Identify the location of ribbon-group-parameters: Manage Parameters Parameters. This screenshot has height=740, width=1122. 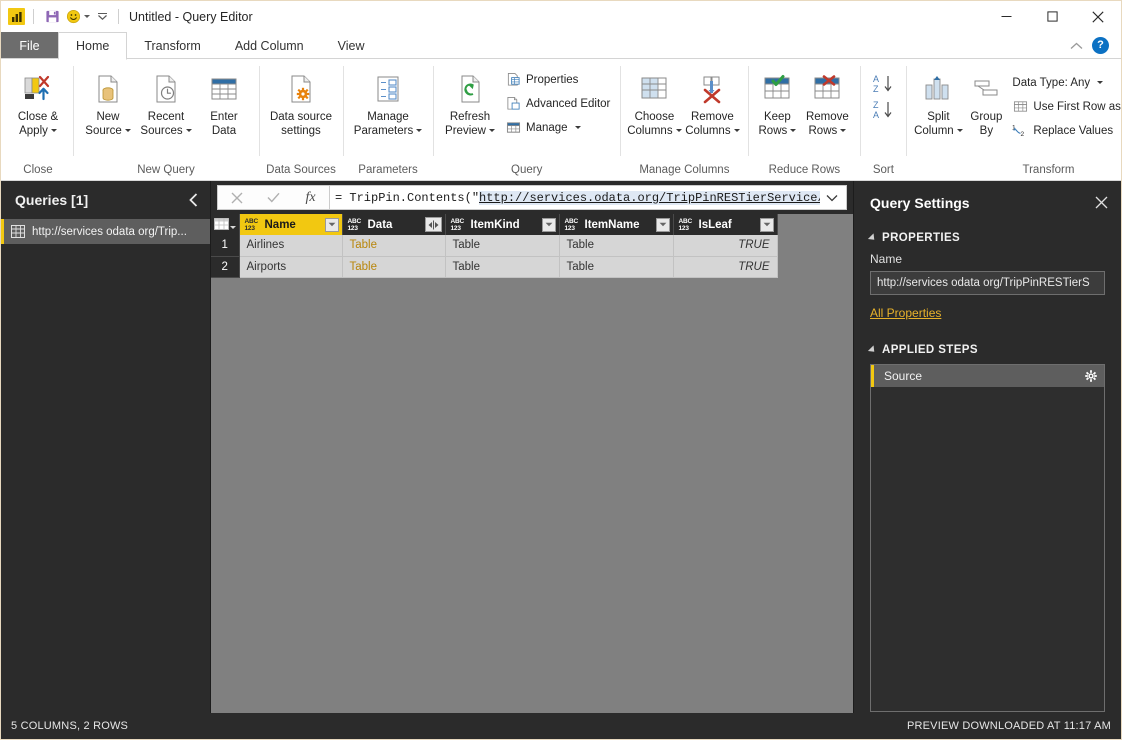
(388, 119).